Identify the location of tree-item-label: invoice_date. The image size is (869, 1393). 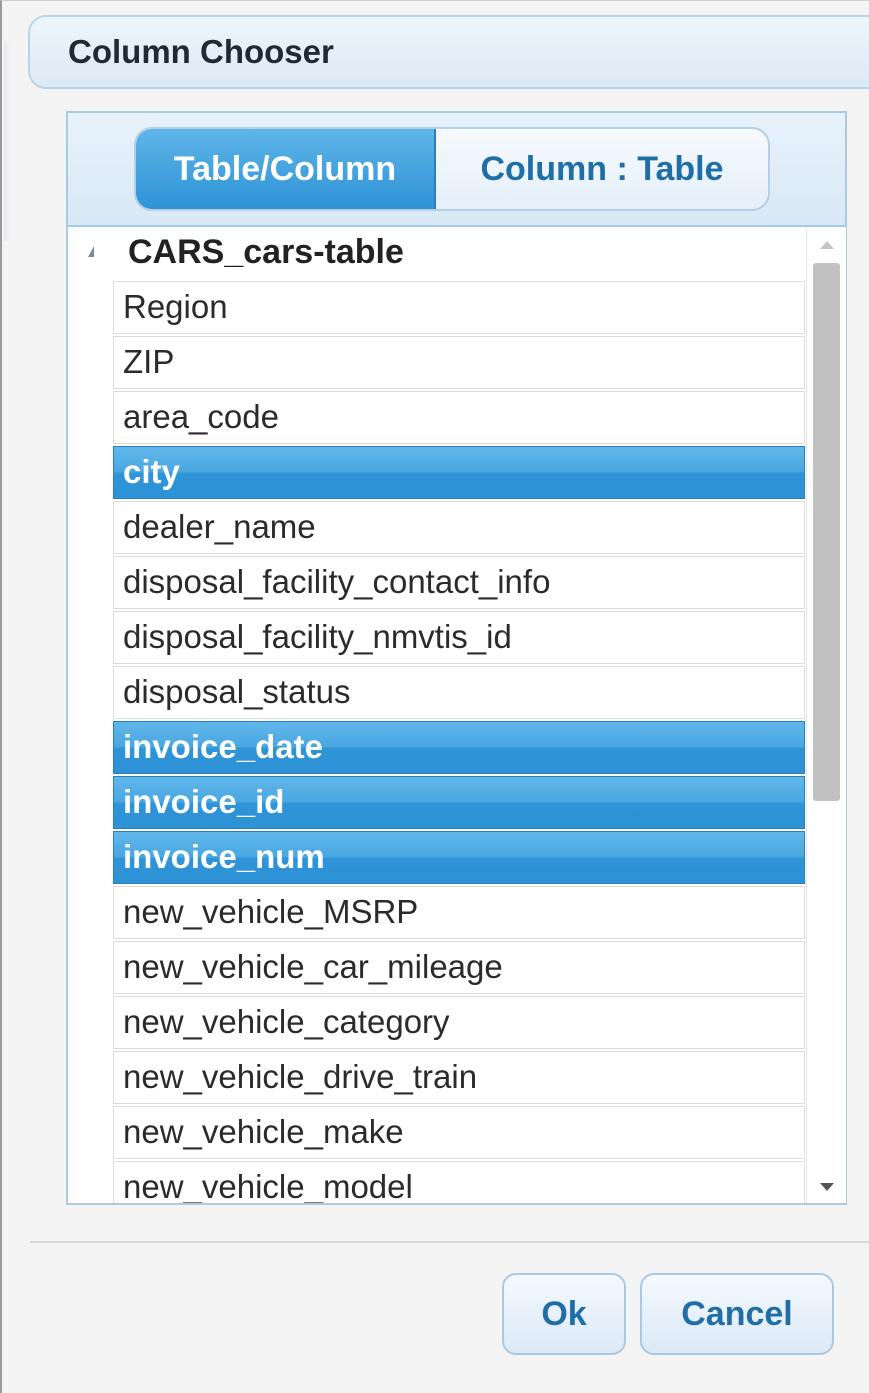
(223, 746).